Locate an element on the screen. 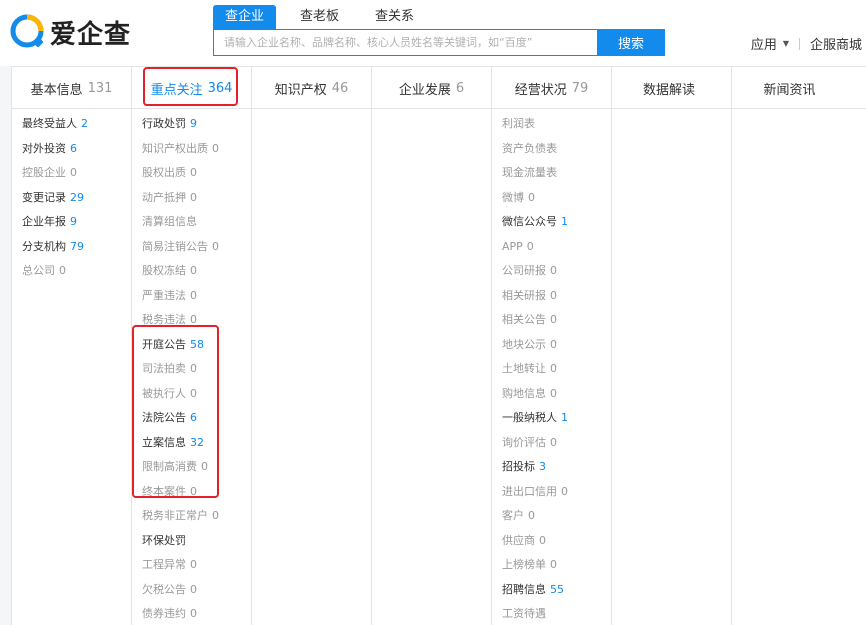 The height and width of the screenshot is (625, 866). list-item: 债券违约 0 is located at coordinates (191, 613).